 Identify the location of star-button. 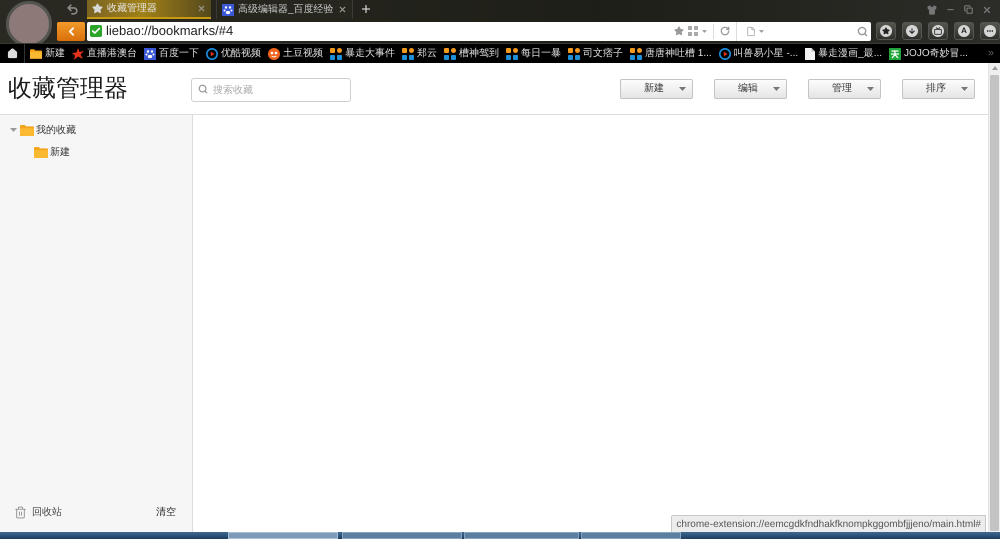
(886, 31).